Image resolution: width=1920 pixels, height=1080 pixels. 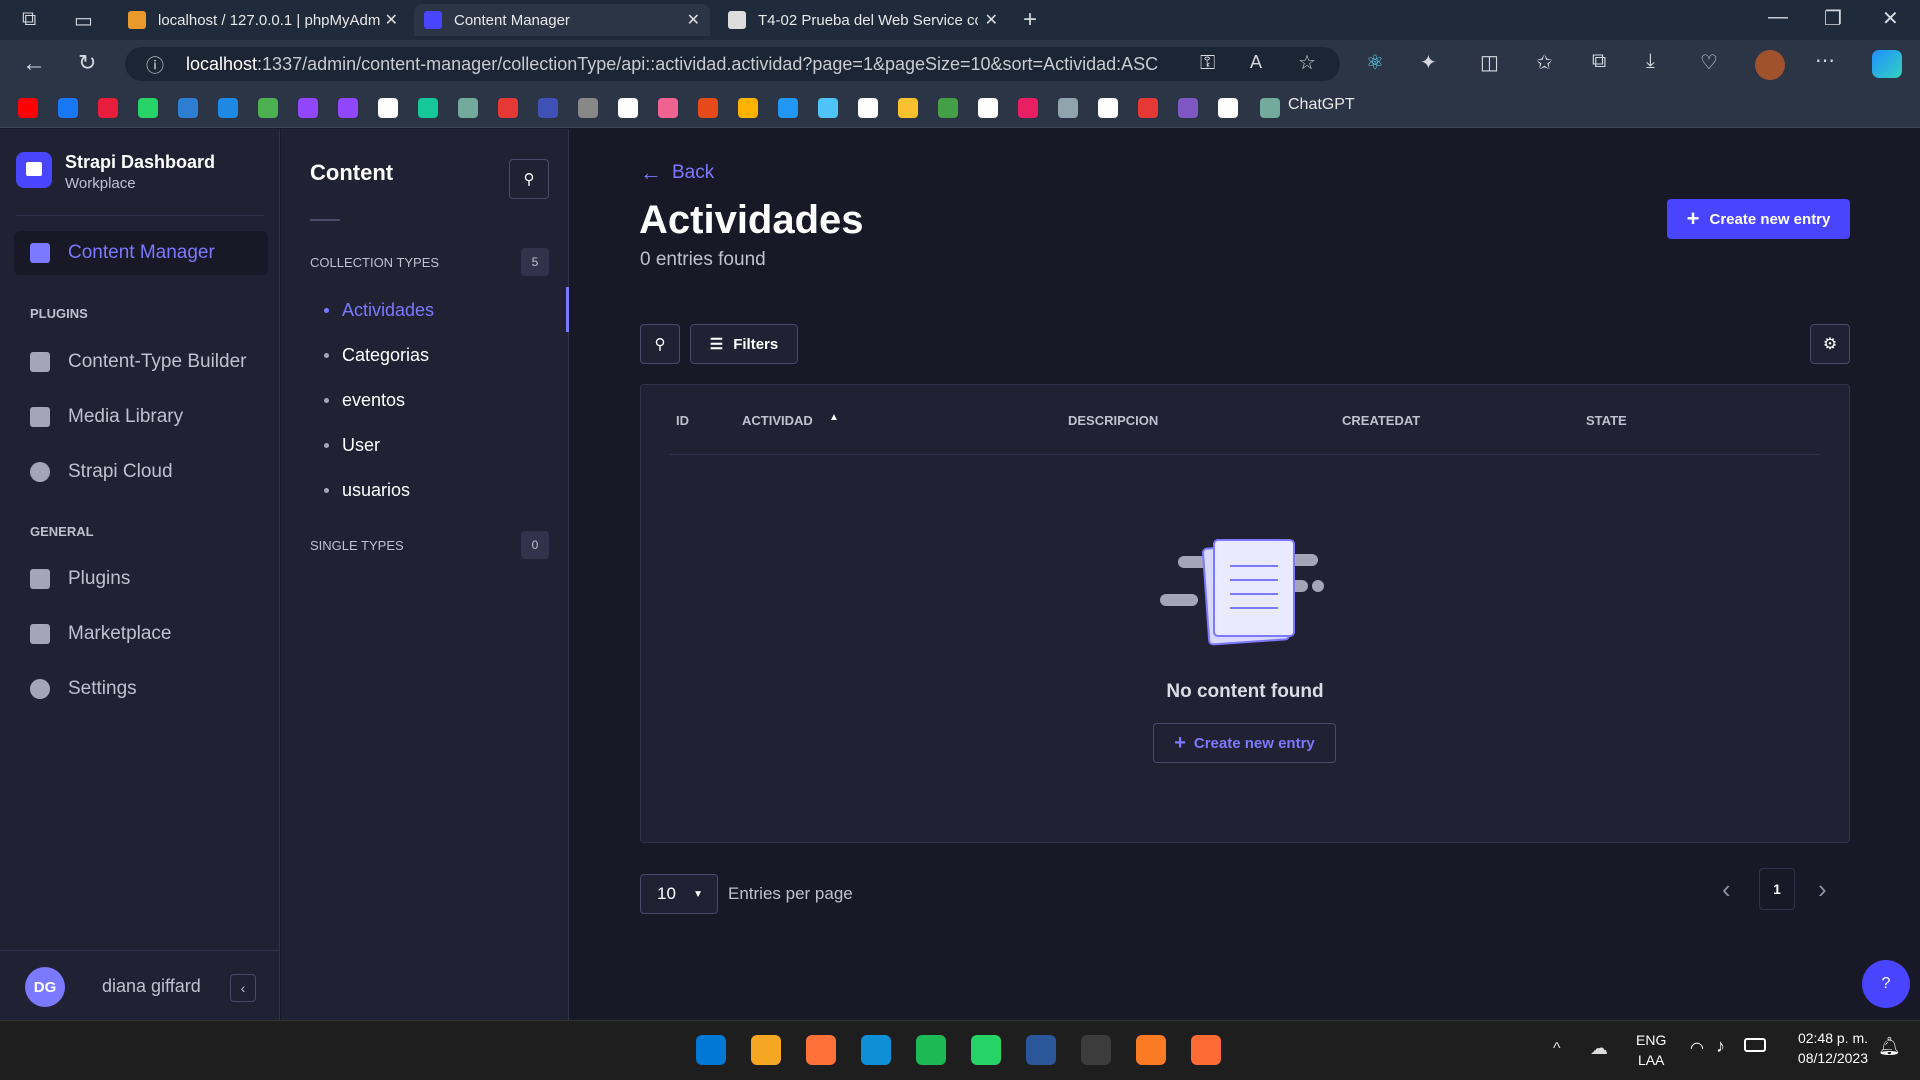 What do you see at coordinates (373, 400) in the screenshot?
I see `collection-item-eventos: eventos` at bounding box center [373, 400].